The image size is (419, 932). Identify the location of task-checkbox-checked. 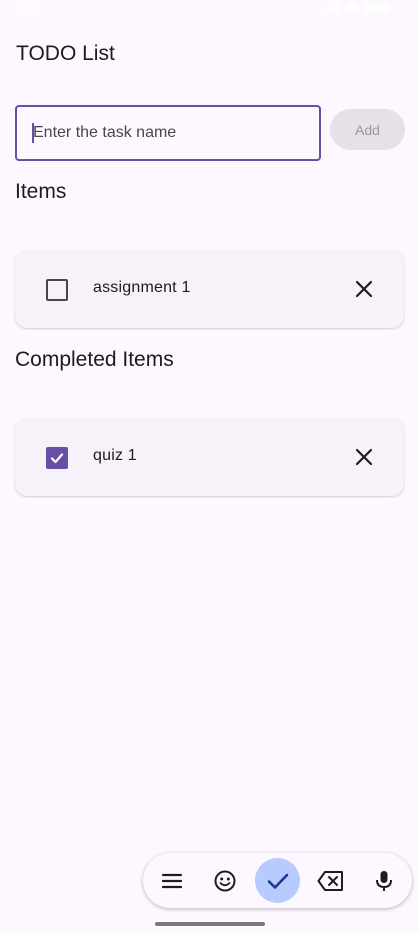
(57, 458).